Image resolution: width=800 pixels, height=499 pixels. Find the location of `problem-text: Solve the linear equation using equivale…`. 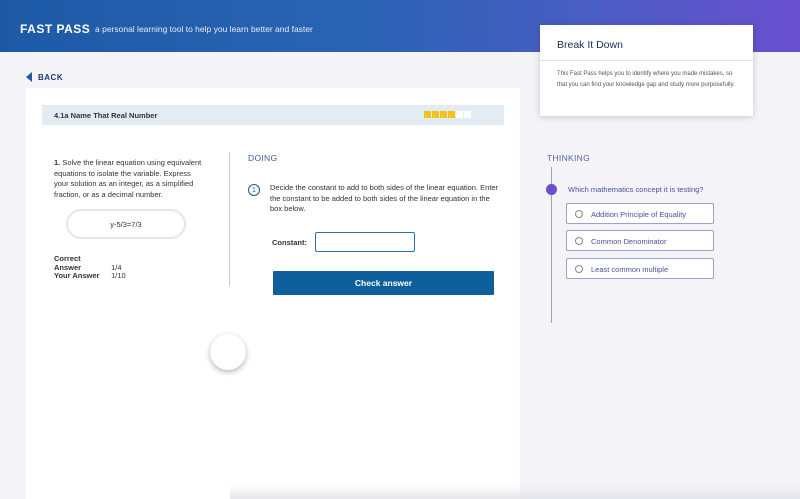

problem-text: Solve the linear equation using equivale… is located at coordinates (128, 178).